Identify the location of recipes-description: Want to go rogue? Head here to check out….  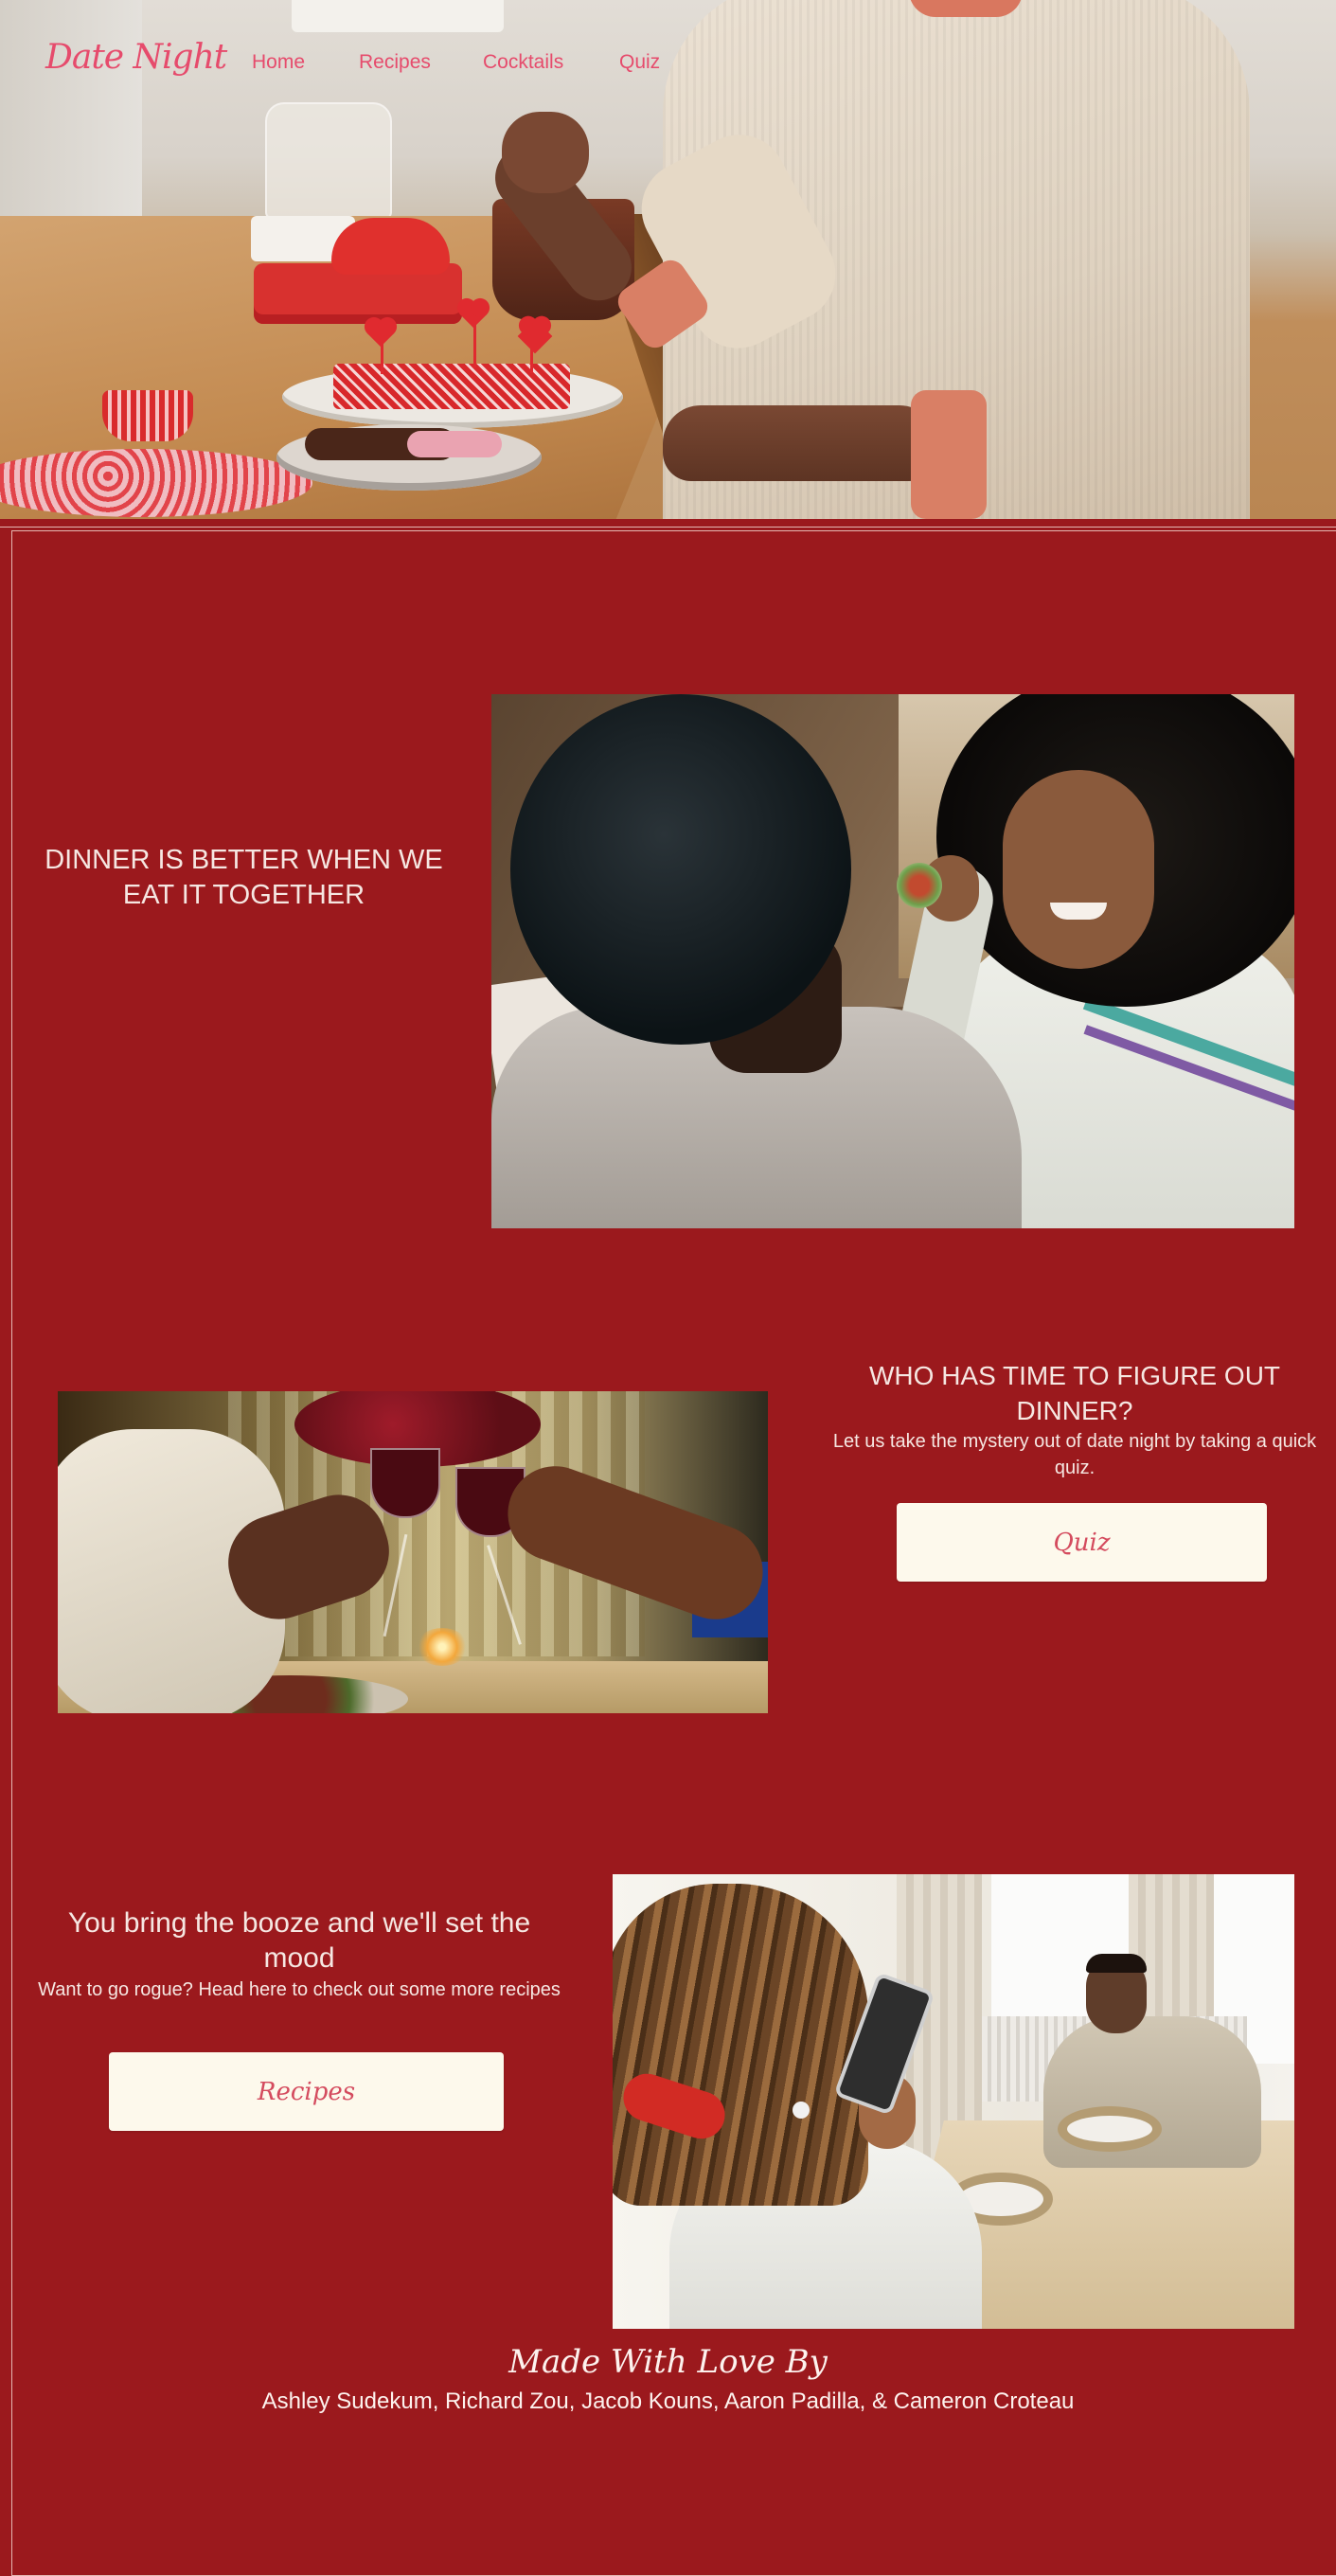
(300, 1989).